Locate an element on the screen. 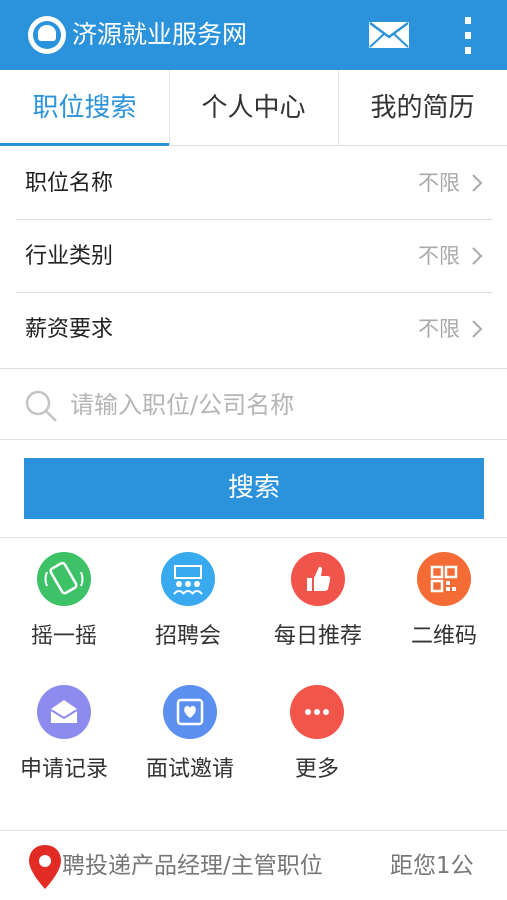  shortcut-label: 面试邀请 is located at coordinates (189, 769).